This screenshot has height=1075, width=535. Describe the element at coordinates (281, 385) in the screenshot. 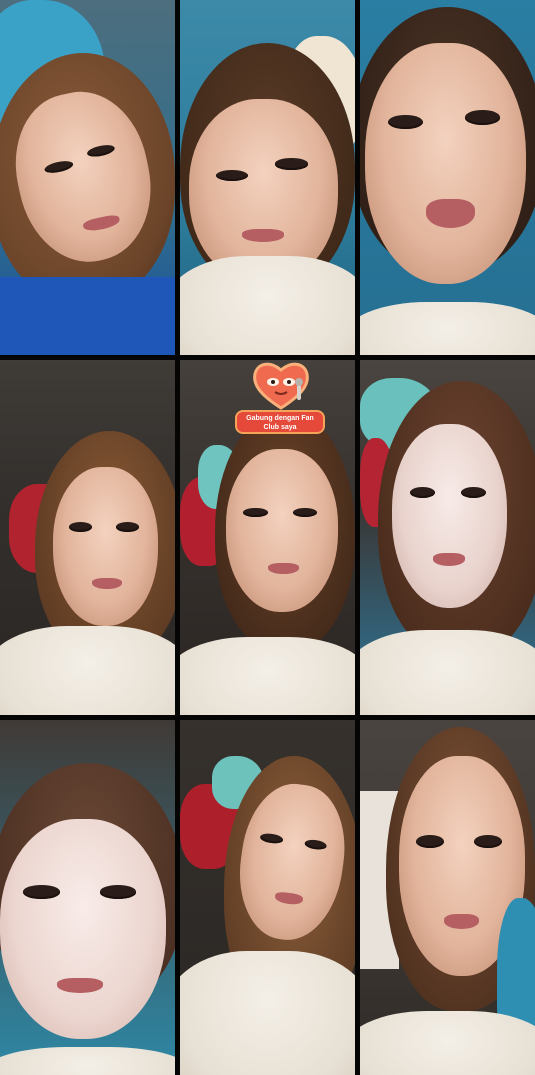

I see `heart-mascot-icon` at that location.